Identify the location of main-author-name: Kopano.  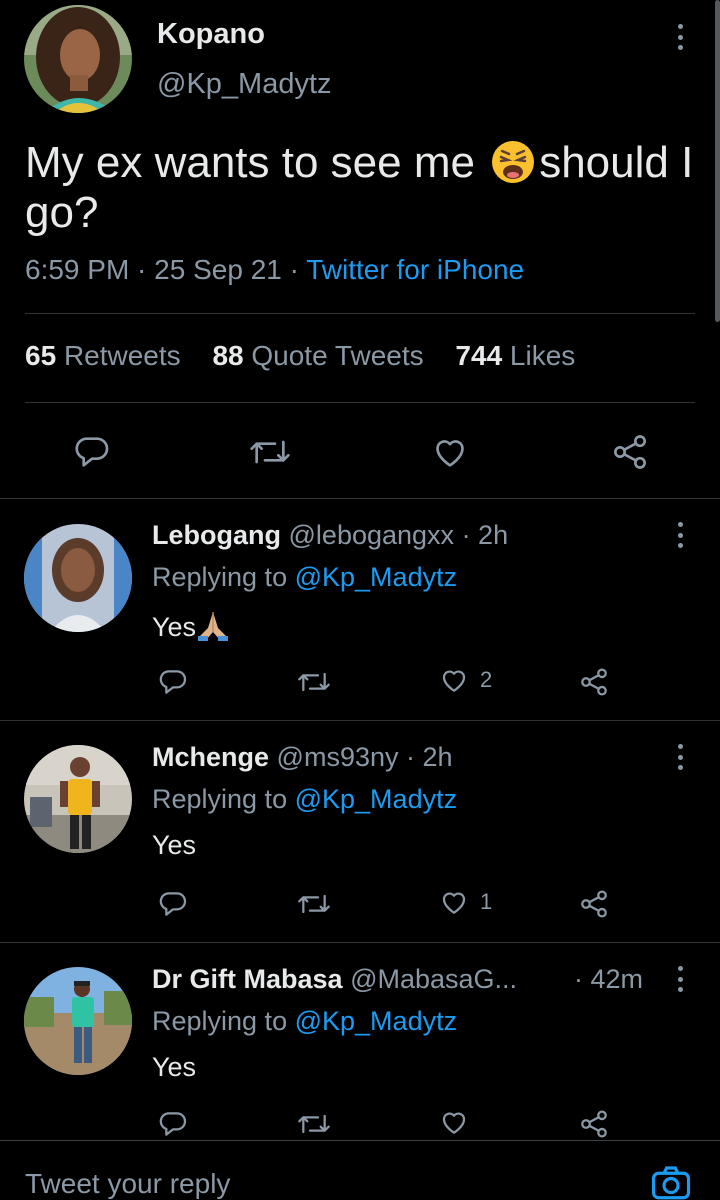
(211, 34).